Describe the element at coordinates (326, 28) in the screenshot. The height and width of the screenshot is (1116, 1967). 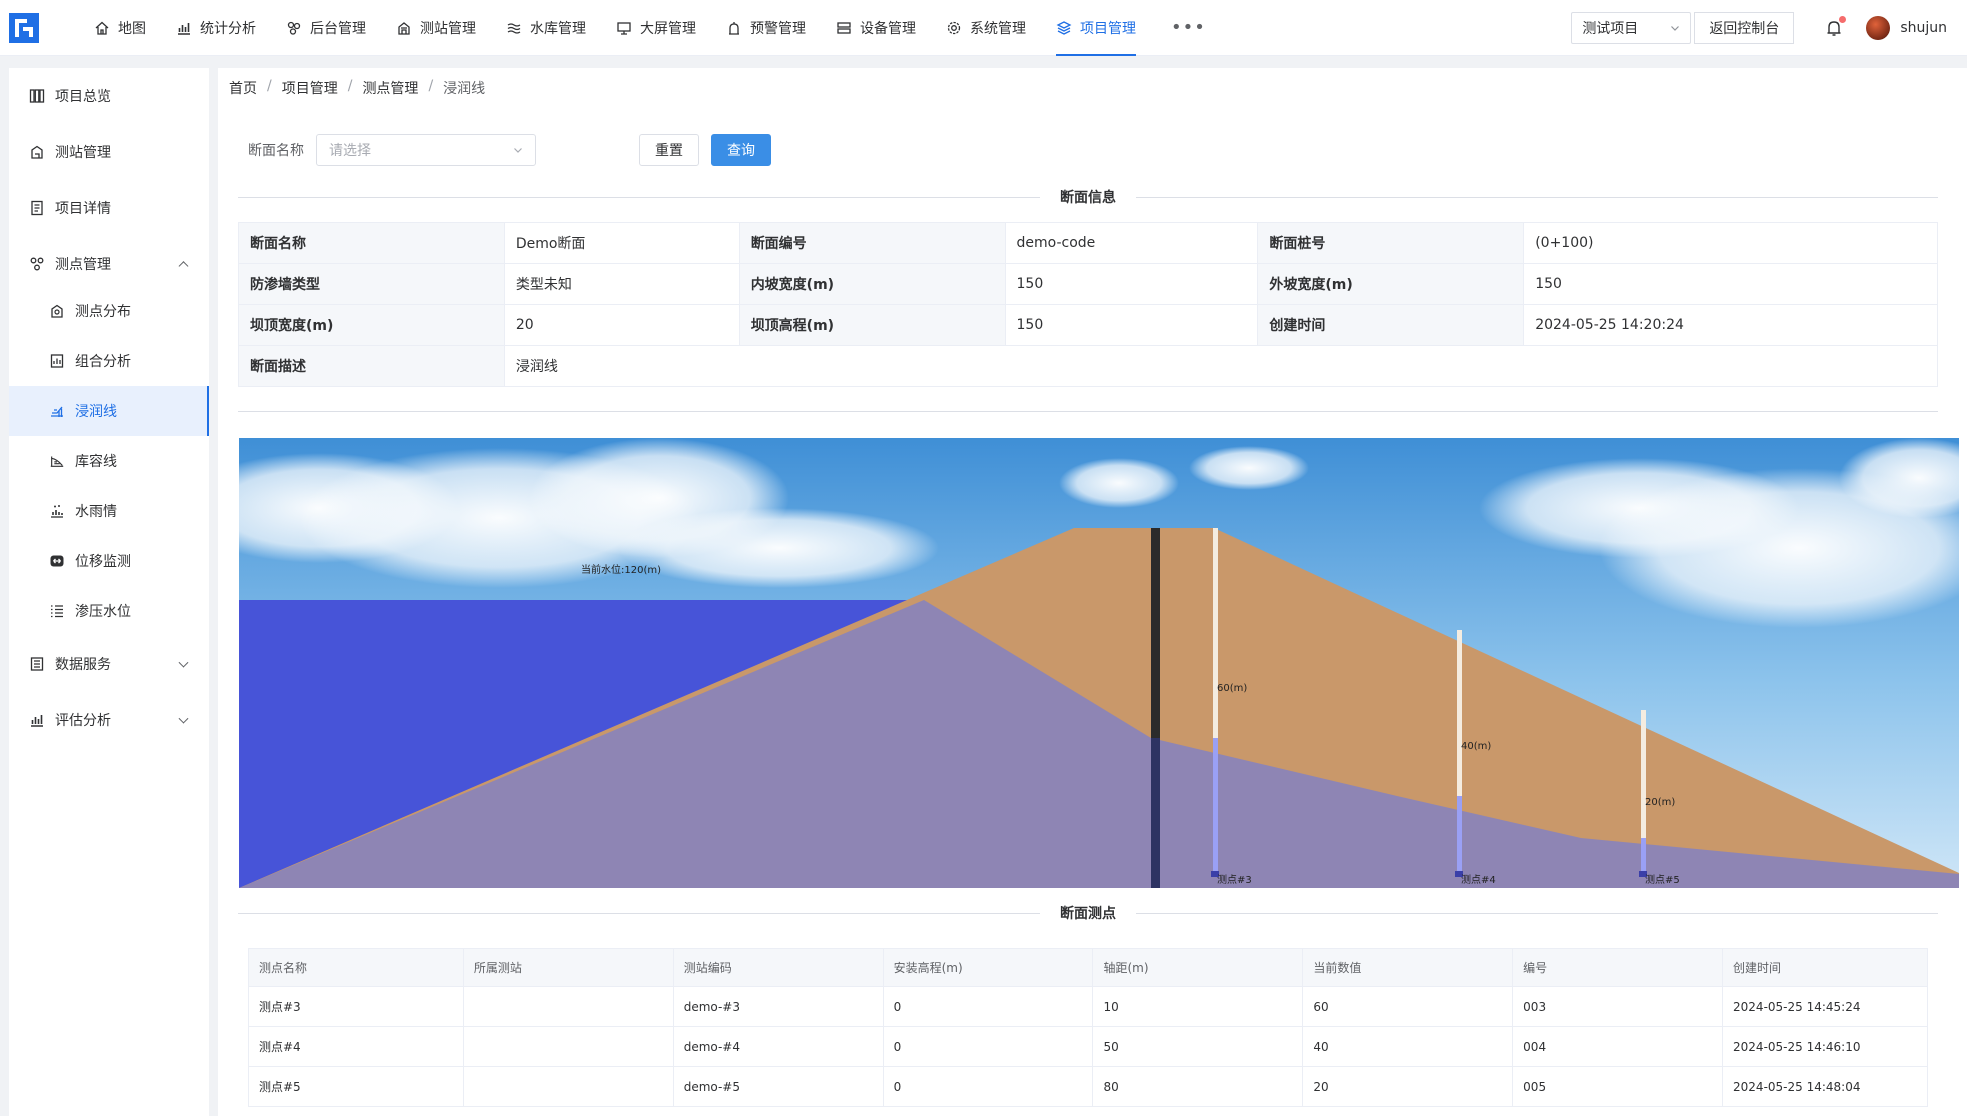
I see `nav-item-backend: 后台管理` at that location.